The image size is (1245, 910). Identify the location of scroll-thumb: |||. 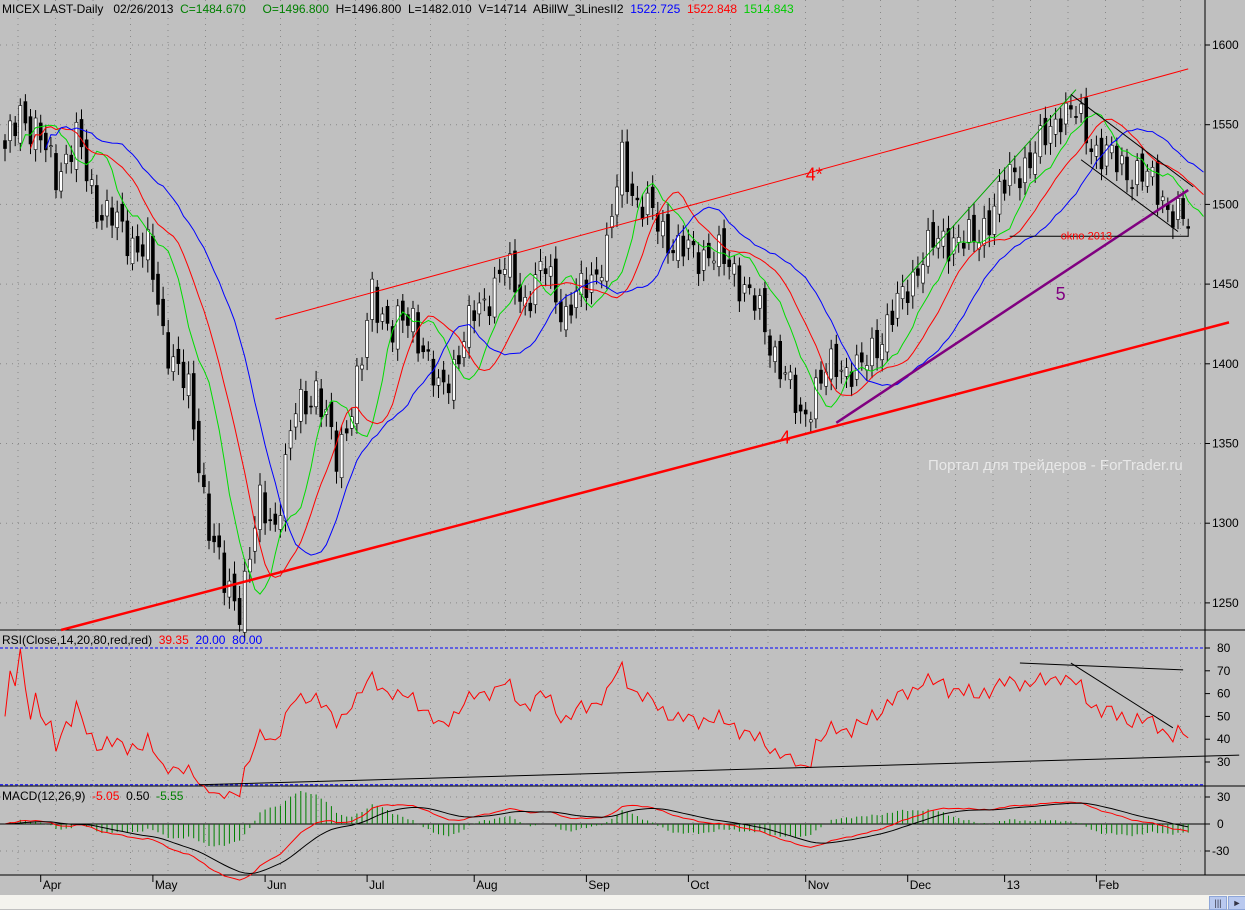
(1218, 903).